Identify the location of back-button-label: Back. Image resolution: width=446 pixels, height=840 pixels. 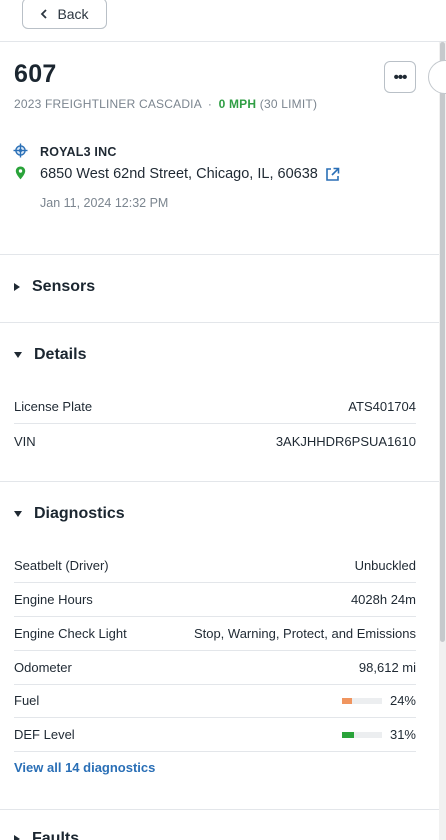
(73, 13).